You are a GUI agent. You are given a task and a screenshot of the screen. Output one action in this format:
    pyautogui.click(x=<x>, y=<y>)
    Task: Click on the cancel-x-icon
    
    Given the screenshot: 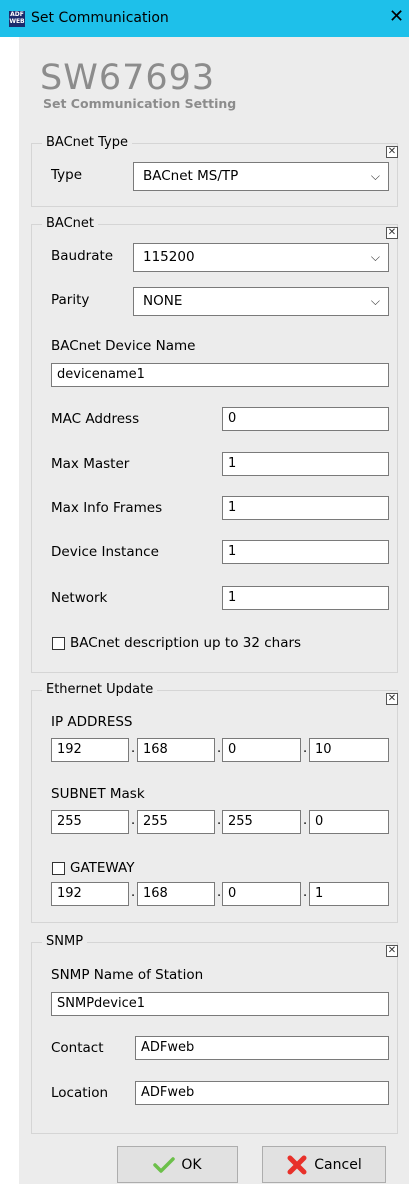 What is the action you would take?
    pyautogui.click(x=297, y=1164)
    